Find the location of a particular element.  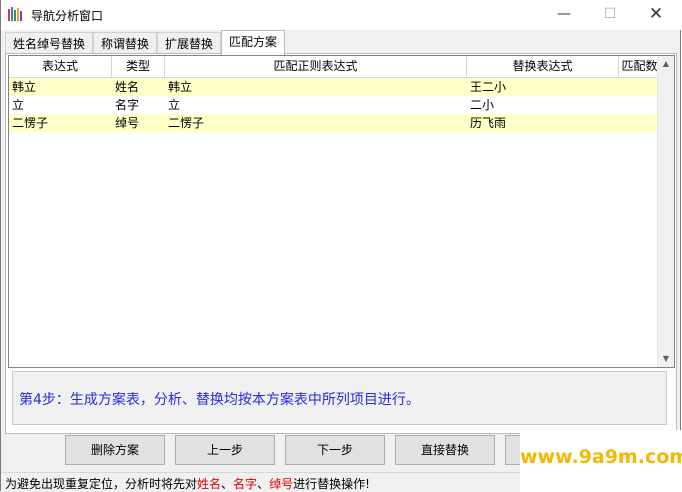

column-header: 表达式 is located at coordinates (60, 66).